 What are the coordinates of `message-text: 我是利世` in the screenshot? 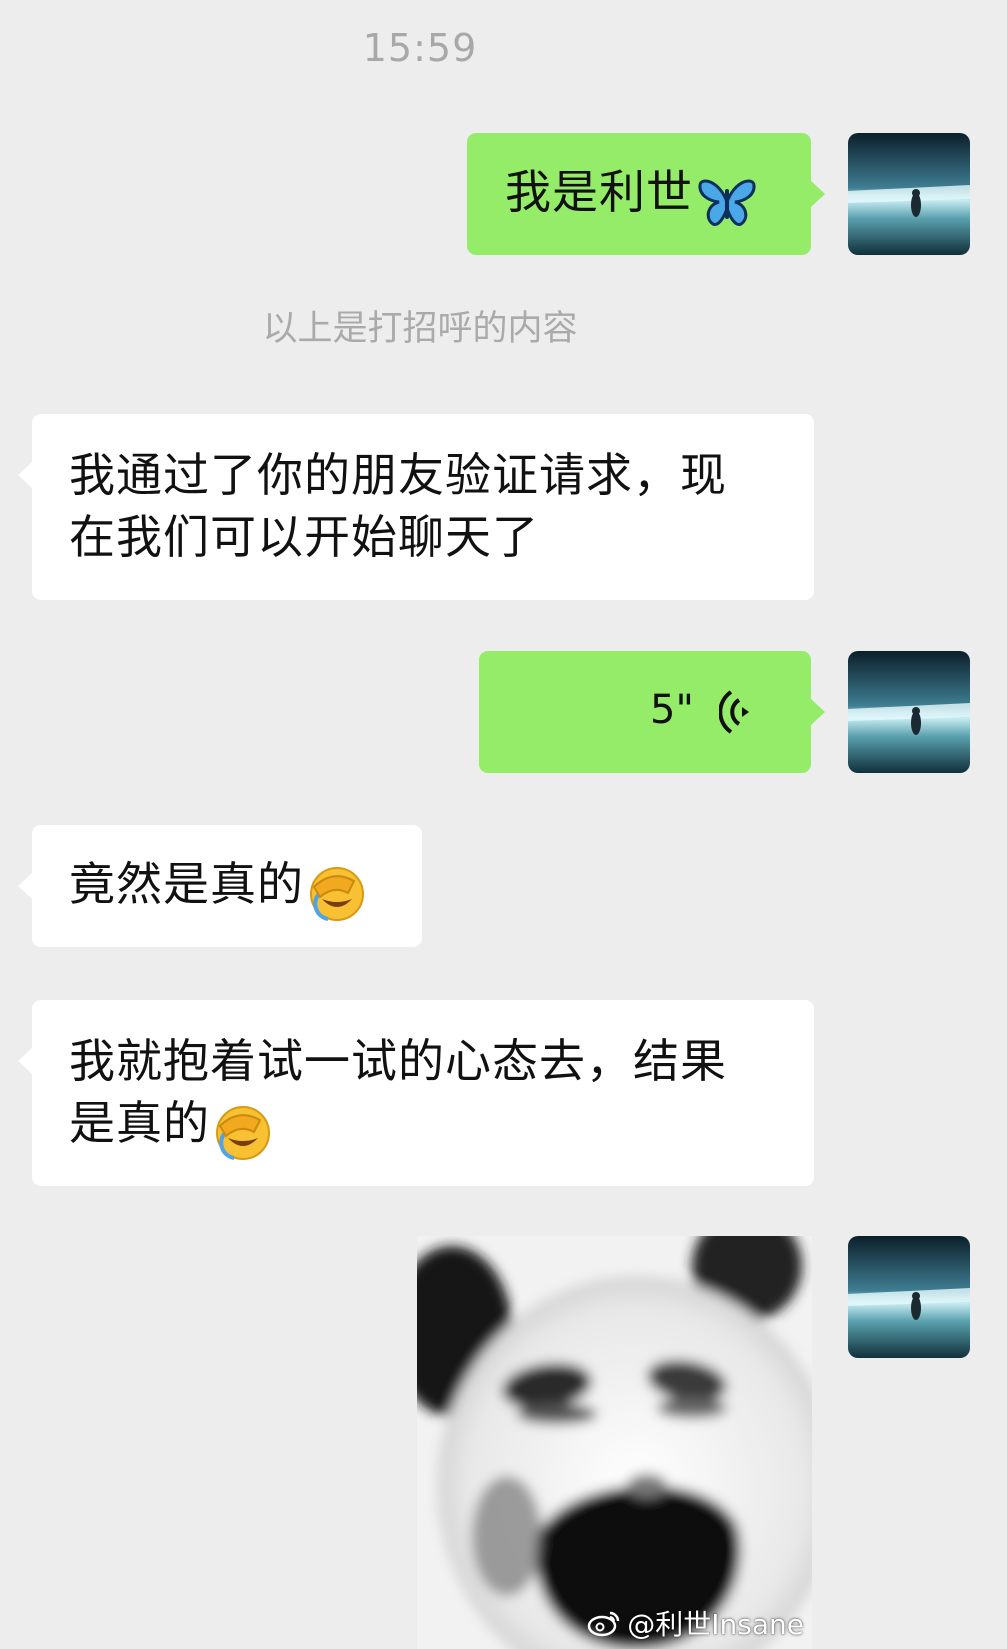 It's located at (599, 192).